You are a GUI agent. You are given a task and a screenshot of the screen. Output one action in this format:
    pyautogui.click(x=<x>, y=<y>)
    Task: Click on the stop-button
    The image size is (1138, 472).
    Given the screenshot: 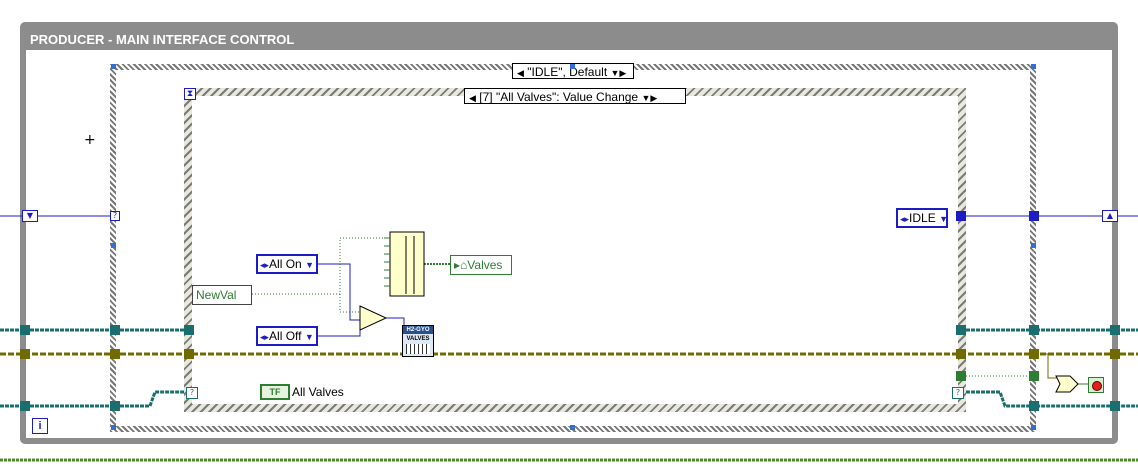 What is the action you would take?
    pyautogui.click(x=1096, y=385)
    